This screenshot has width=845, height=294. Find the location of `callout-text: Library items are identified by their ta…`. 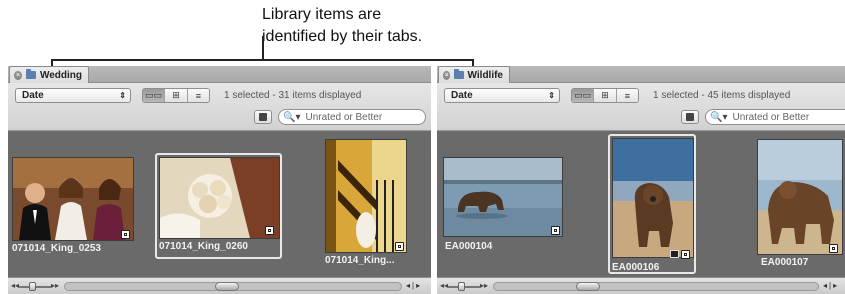

callout-text: Library items are identified by their ta… is located at coordinates (392, 26).